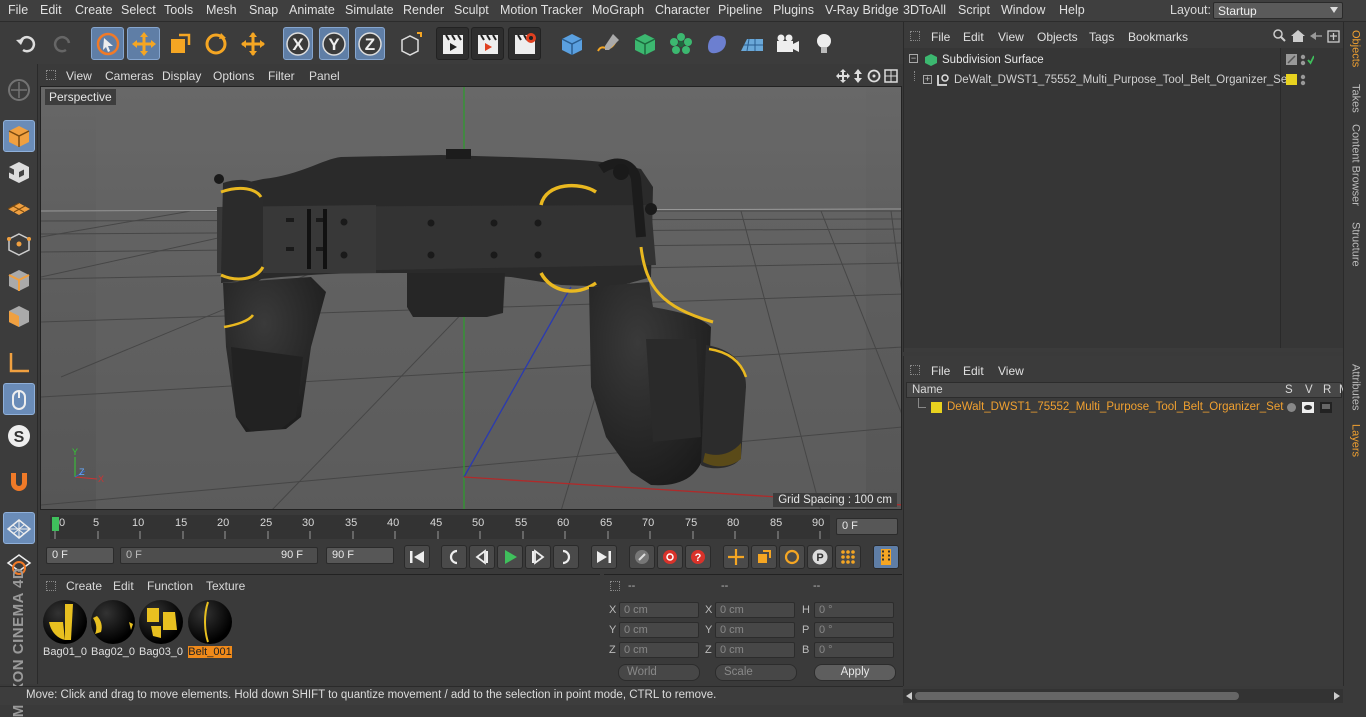  What do you see at coordinates (417, 557) in the screenshot?
I see `go-to-start-button` at bounding box center [417, 557].